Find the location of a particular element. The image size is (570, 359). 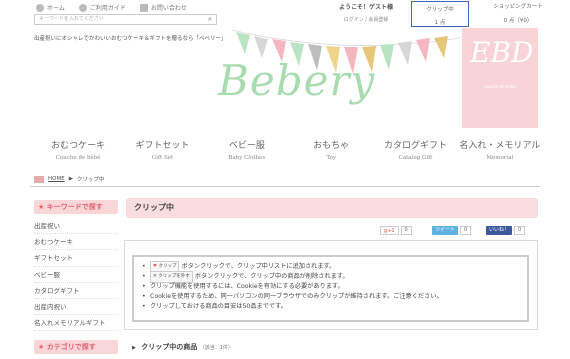

keyword-item: カタログギフト is located at coordinates (76, 291).